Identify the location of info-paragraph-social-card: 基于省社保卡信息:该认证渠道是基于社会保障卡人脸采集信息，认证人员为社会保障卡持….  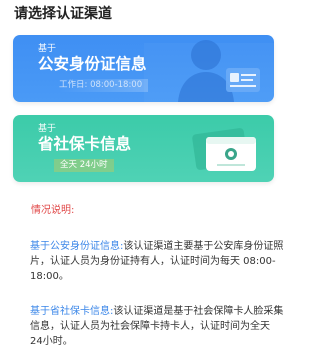
(157, 326).